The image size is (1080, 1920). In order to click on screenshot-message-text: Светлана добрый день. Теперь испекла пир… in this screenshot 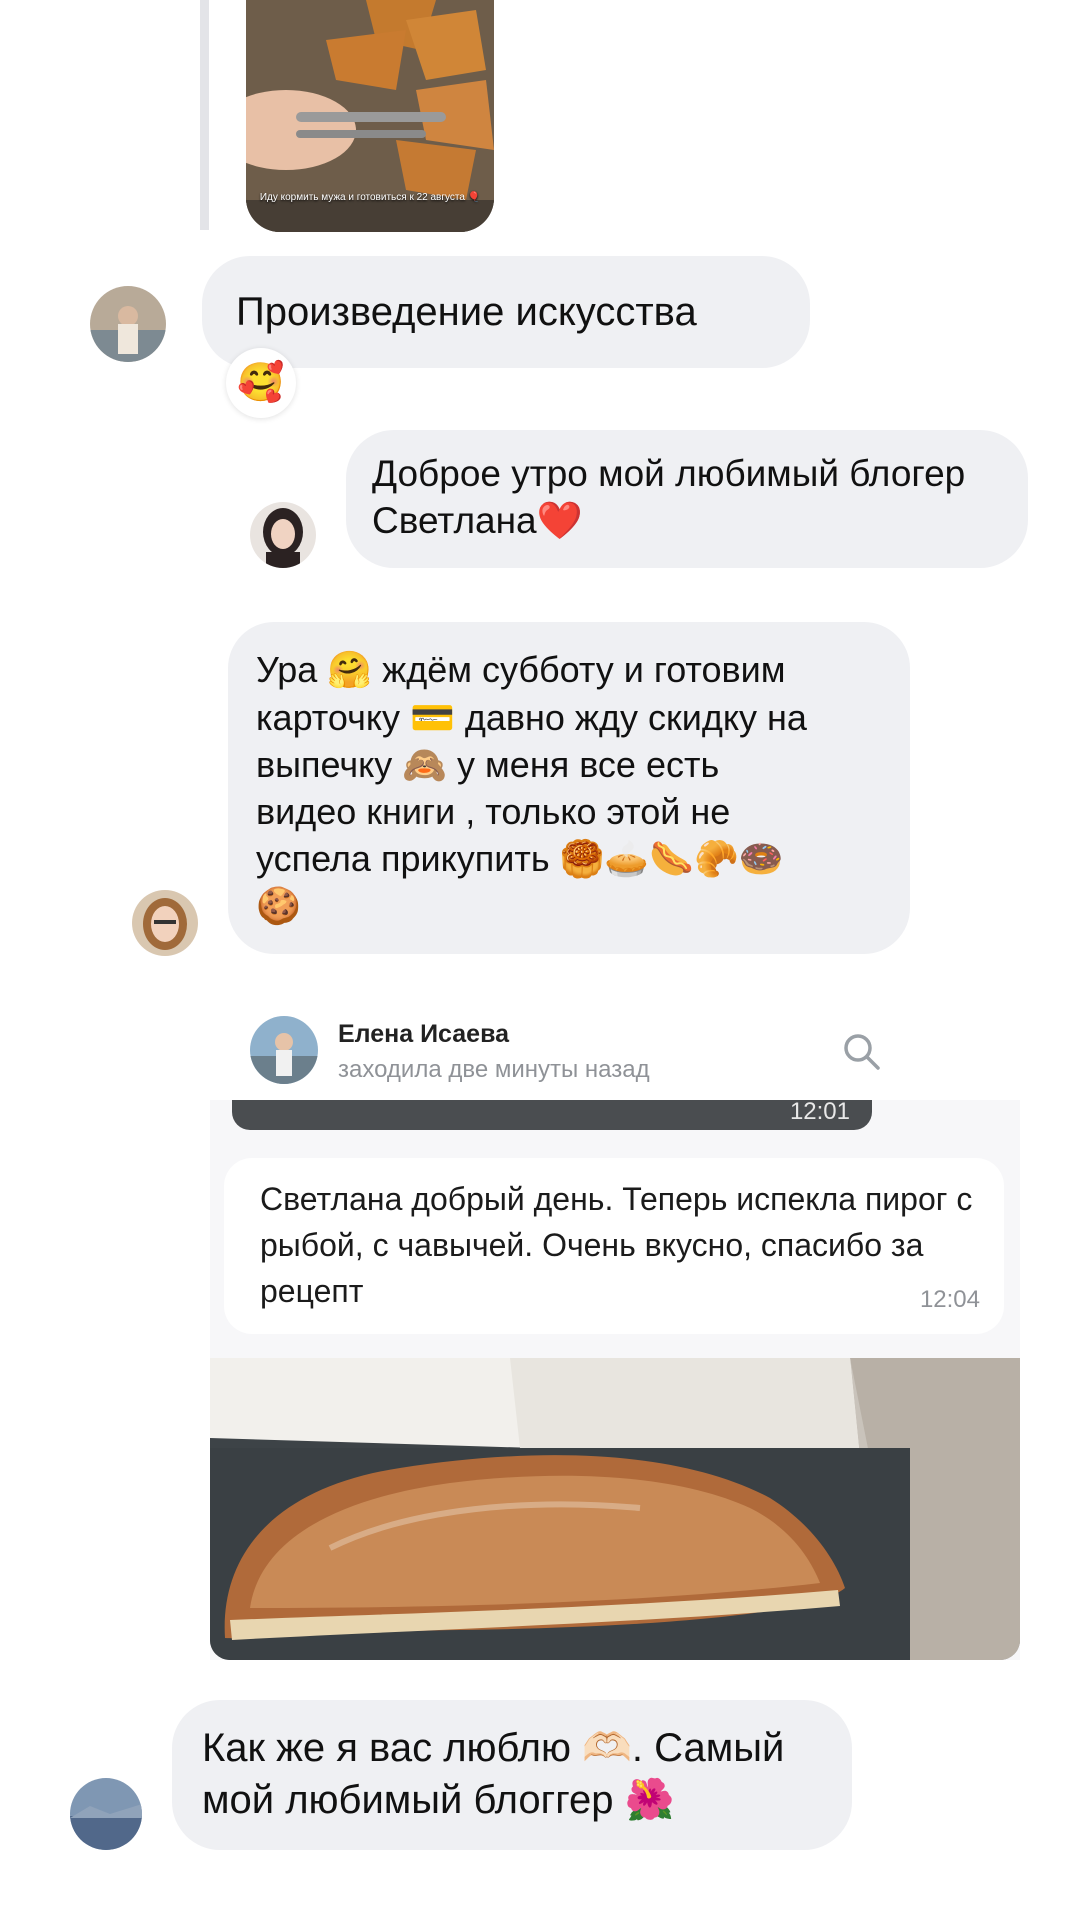, I will do `click(616, 1245)`.